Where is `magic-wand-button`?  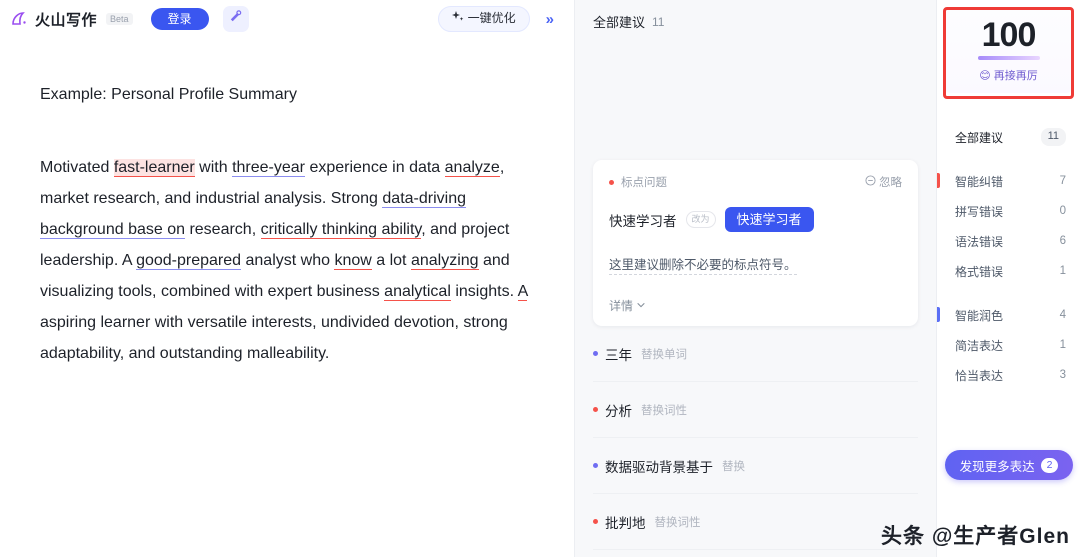 magic-wand-button is located at coordinates (235, 19).